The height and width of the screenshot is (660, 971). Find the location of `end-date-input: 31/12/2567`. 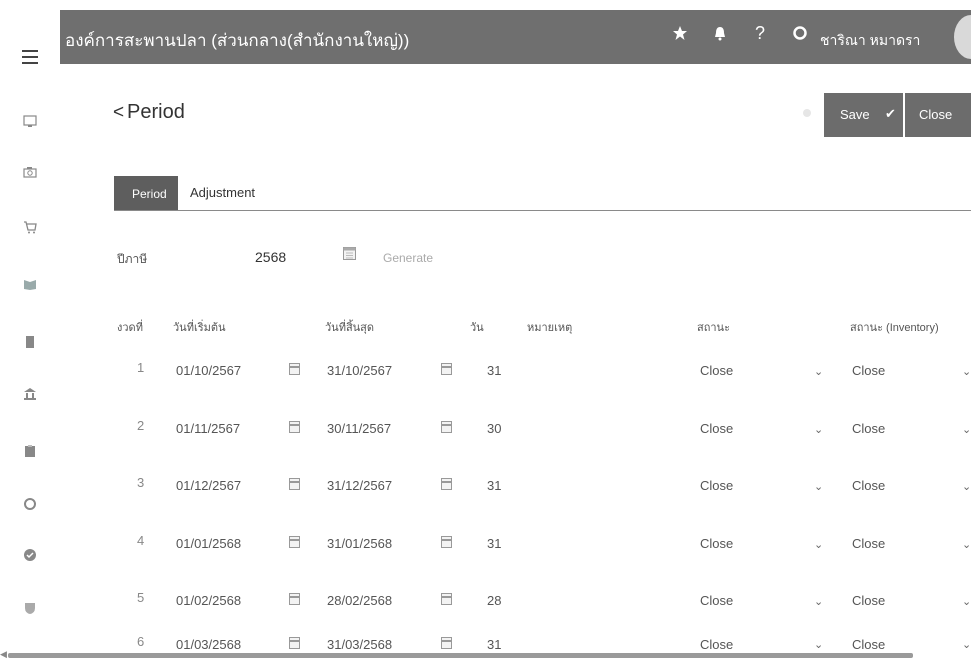

end-date-input: 31/12/2567 is located at coordinates (359, 485).